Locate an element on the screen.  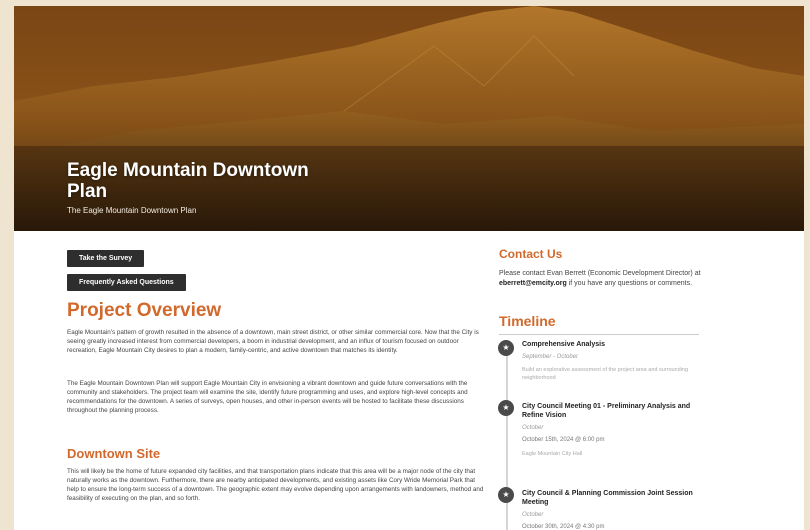
timeline-item-time: October 30th, 2024 @ 4:30 pm is located at coordinates (563, 527).